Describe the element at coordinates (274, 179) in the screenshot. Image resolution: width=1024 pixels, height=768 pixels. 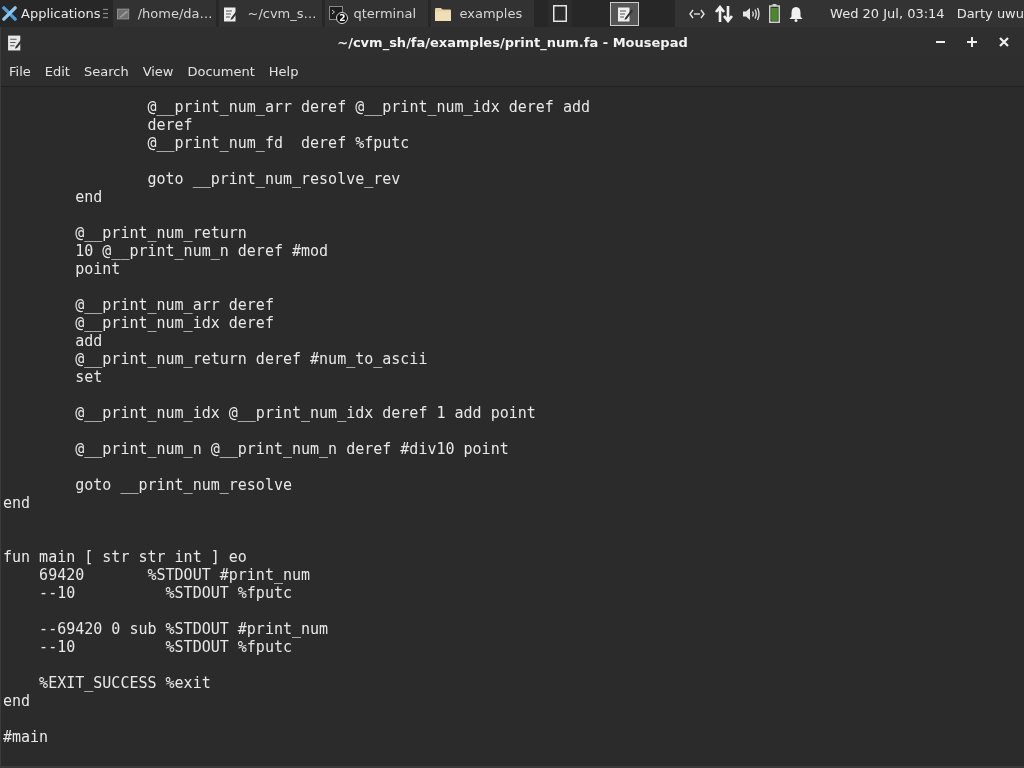
I see `code-line: goto __print_num_resolve_rev` at that location.